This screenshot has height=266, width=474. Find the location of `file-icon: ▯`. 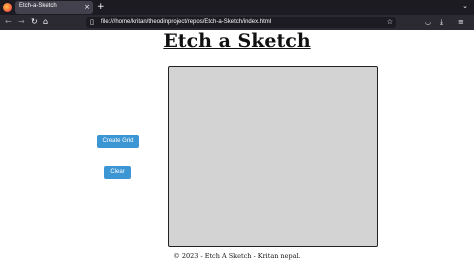

file-icon: ▯ is located at coordinates (92, 22).